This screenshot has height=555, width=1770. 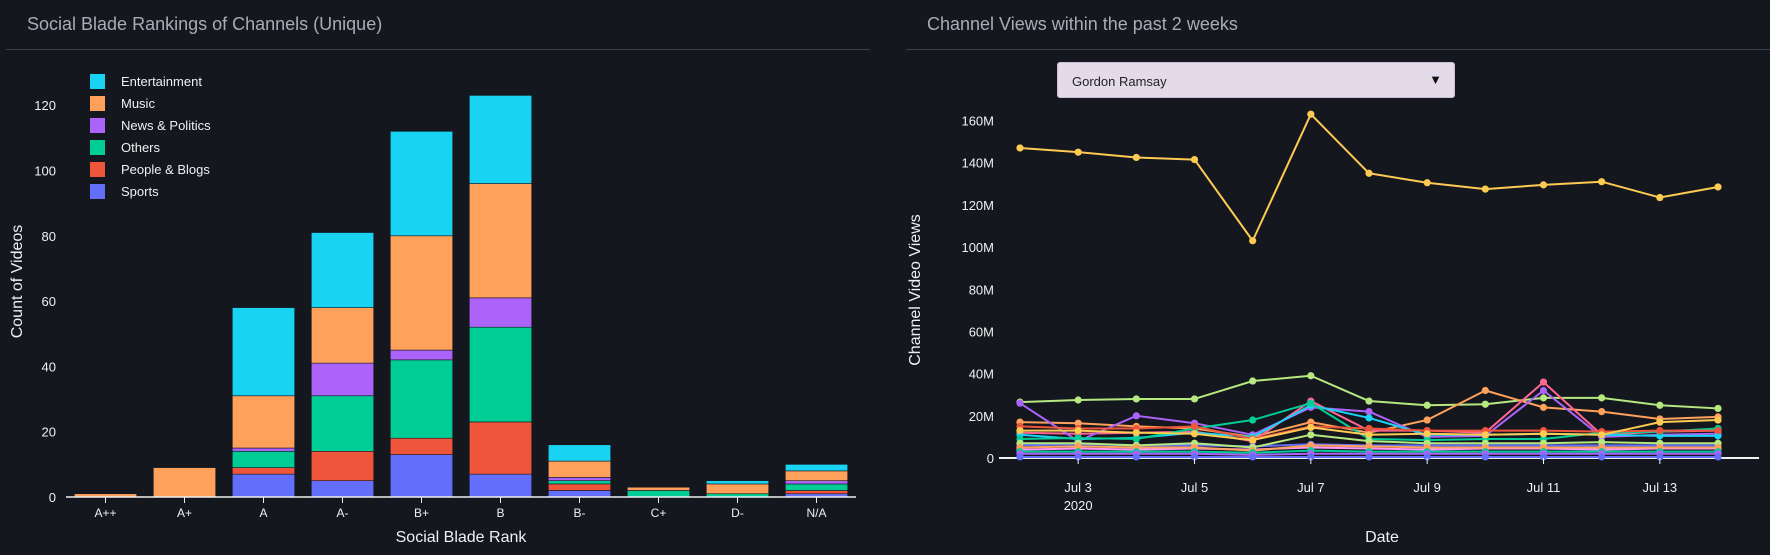 I want to click on x-tick-label: Jul 9, so click(x=1426, y=487).